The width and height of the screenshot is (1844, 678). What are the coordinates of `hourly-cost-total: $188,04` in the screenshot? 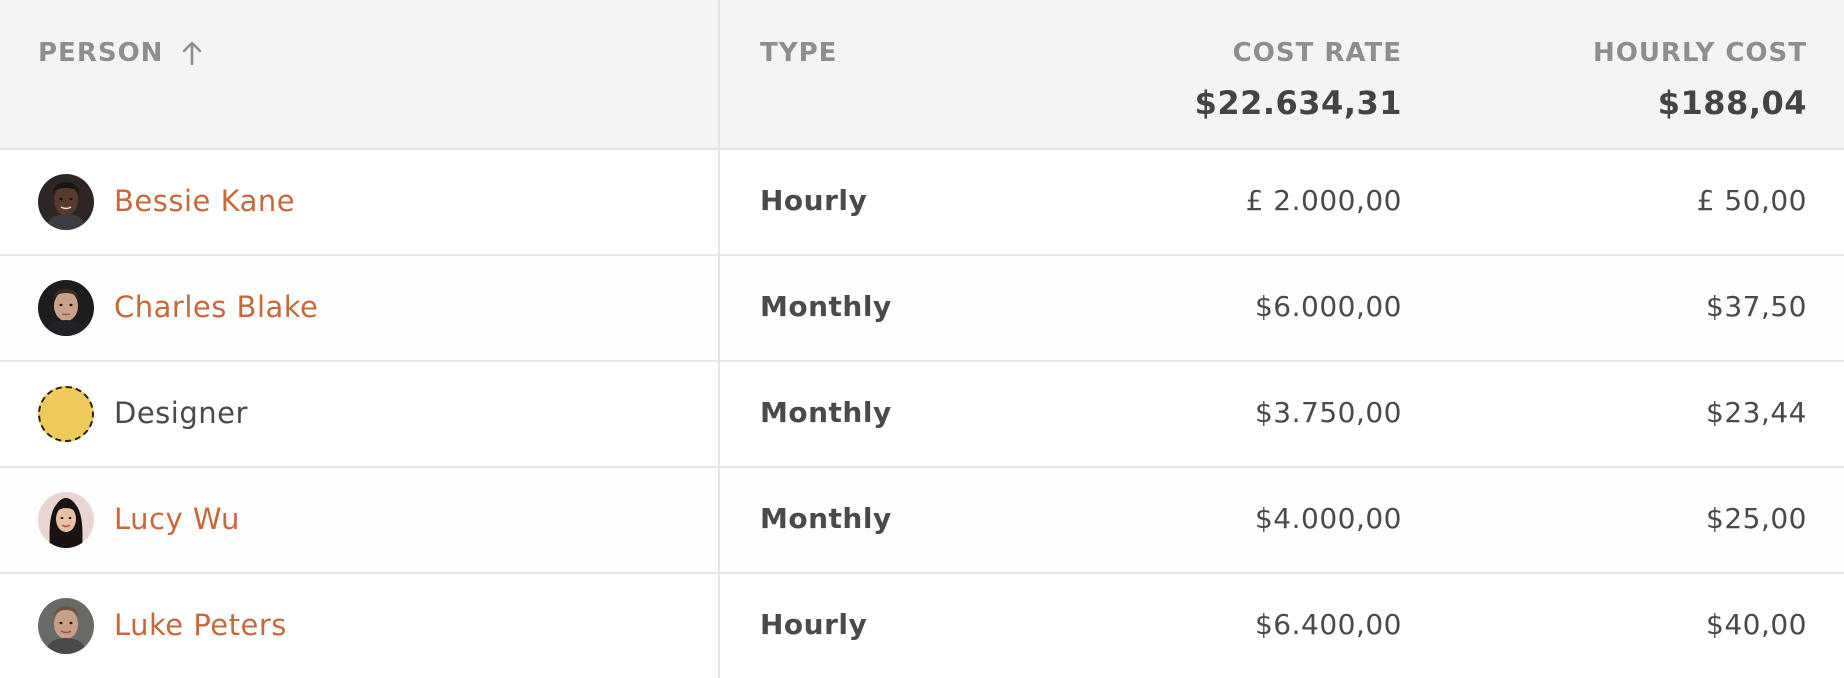 It's located at (1732, 103).